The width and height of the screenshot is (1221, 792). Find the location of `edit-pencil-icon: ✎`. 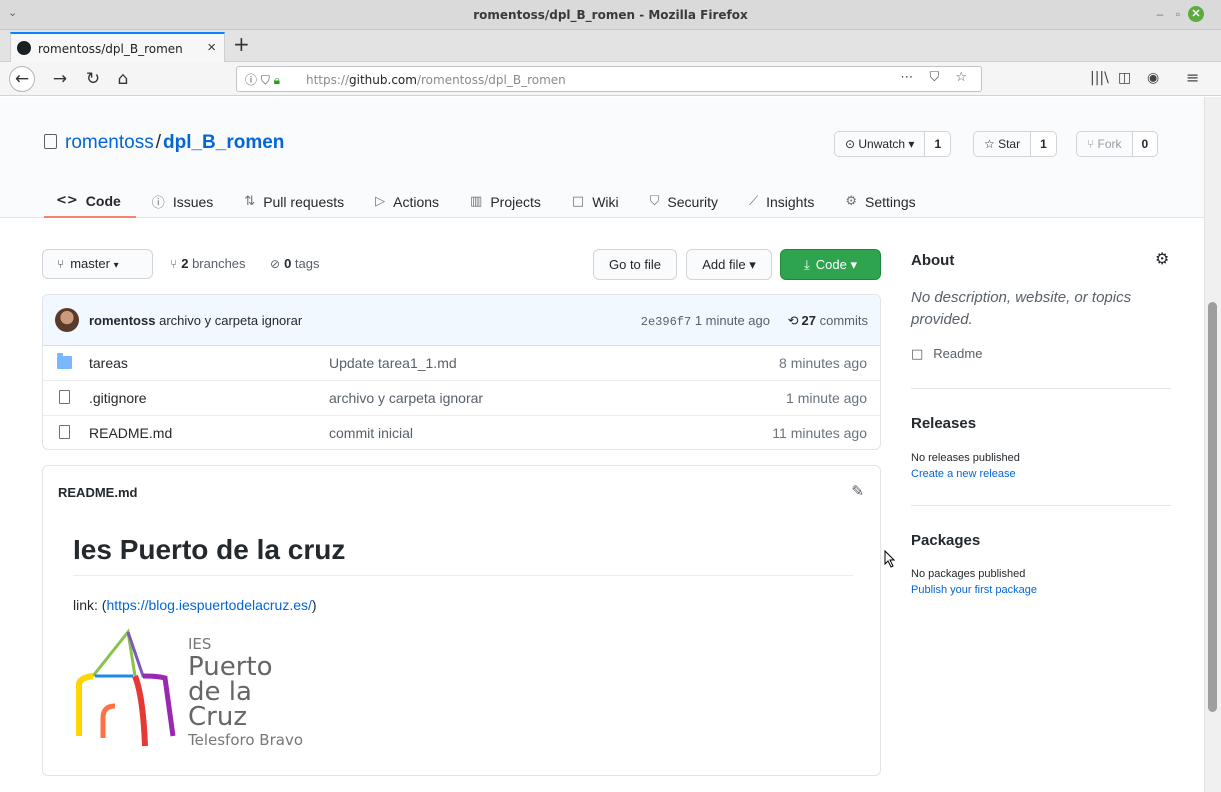

edit-pencil-icon: ✎ is located at coordinates (857, 491).